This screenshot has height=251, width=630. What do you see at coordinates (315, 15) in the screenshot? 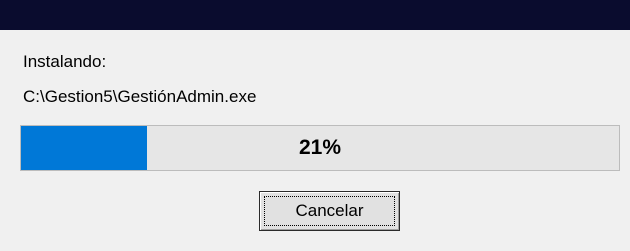
I see `title-bar` at bounding box center [315, 15].